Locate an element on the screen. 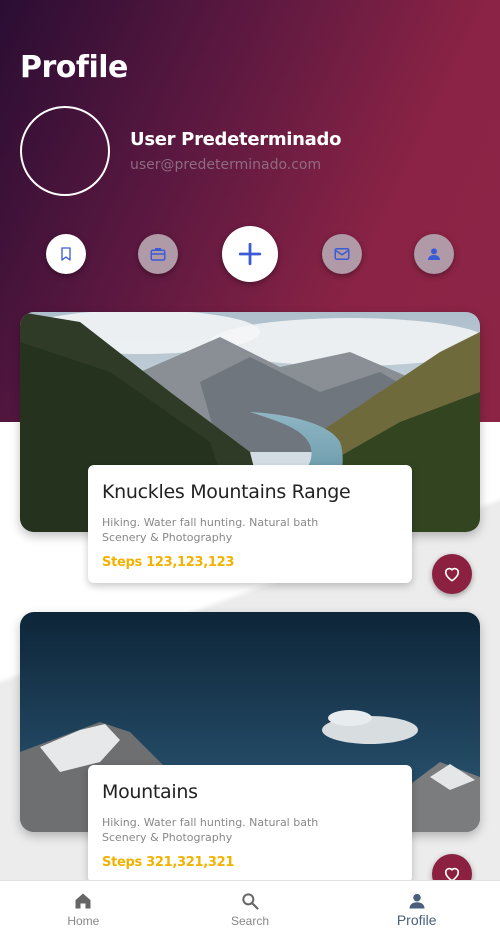 The image size is (500, 936). home-icon is located at coordinates (83, 901).